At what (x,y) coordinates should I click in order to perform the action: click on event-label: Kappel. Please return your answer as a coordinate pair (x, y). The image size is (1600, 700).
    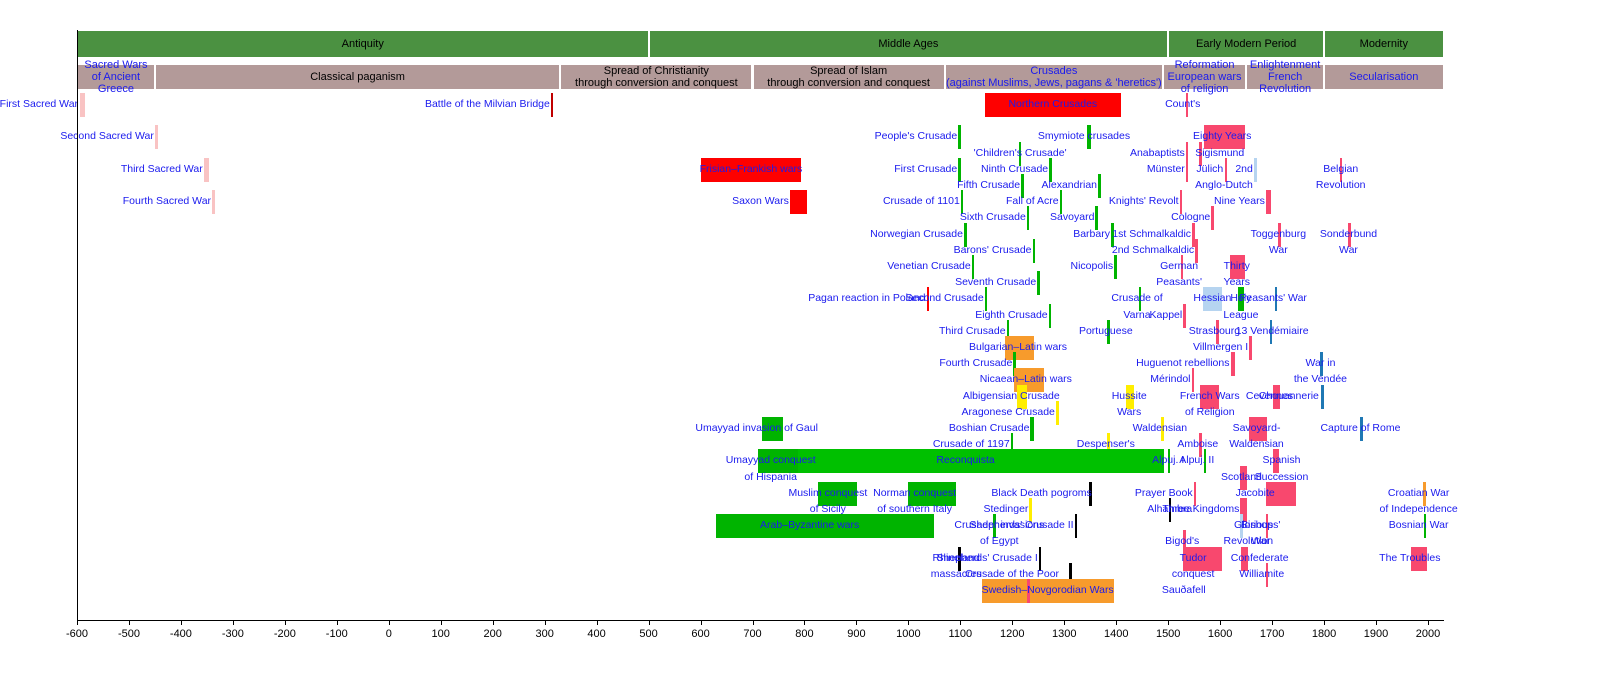
    Looking at the image, I should click on (1166, 314).